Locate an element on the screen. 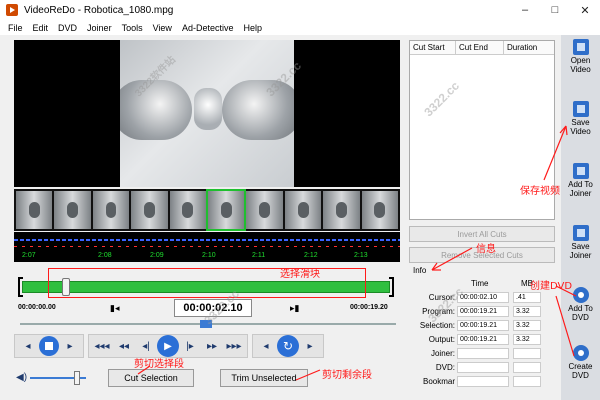 This screenshot has width=600, height=400. step-forward-button: |▸ is located at coordinates (190, 346).